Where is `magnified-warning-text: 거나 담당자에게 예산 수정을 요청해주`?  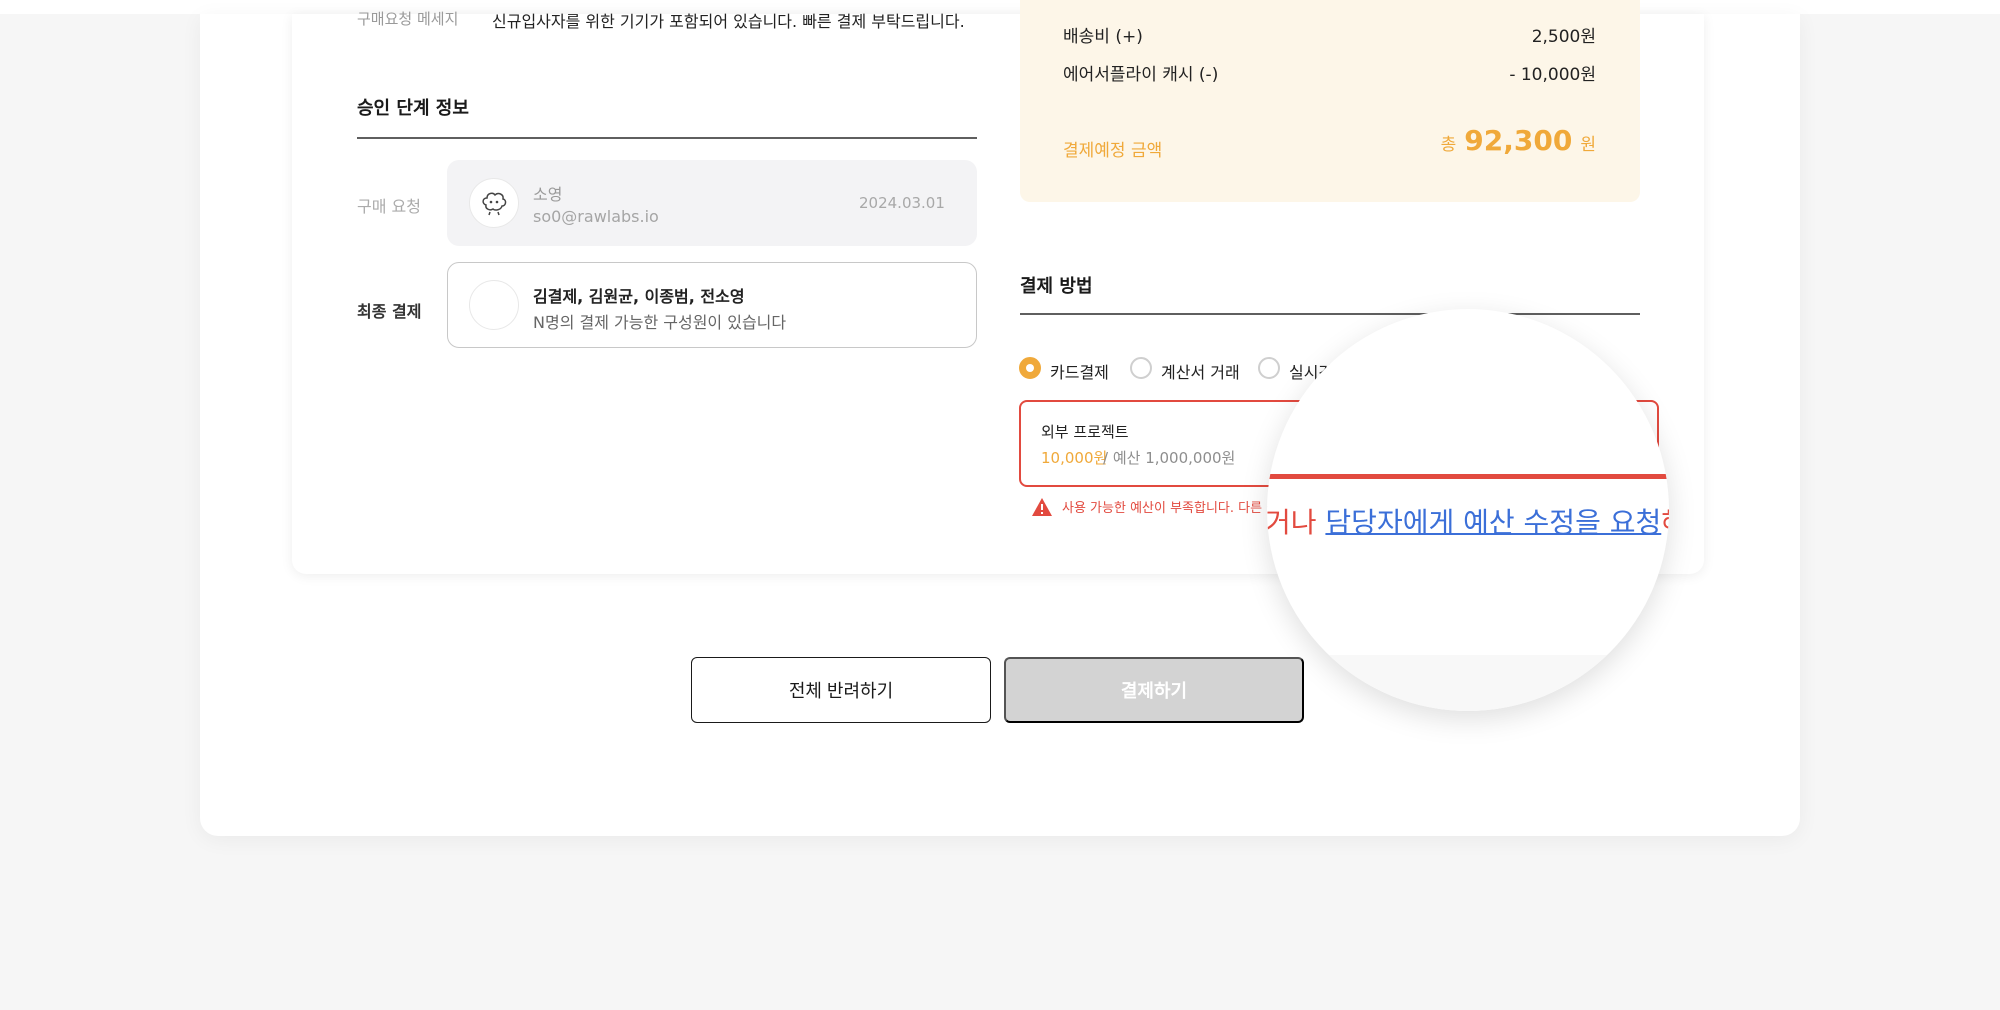 magnified-warning-text: 거나 담당자에게 예산 수정을 요청해주 is located at coordinates (1468, 521).